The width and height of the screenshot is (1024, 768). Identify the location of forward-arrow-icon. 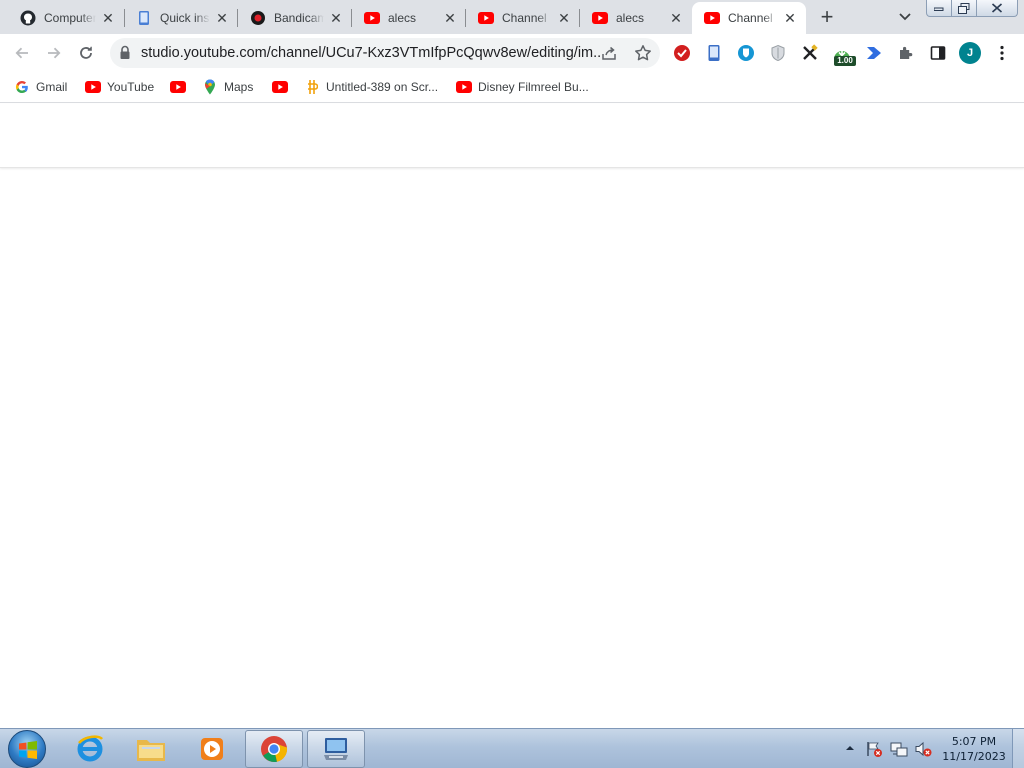
(54, 53).